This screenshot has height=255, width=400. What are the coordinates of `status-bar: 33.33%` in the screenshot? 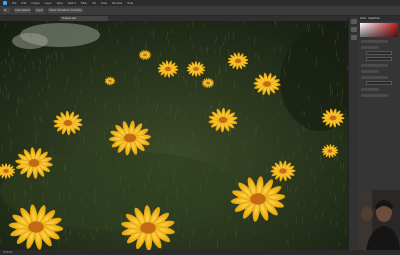 It's located at (200, 252).